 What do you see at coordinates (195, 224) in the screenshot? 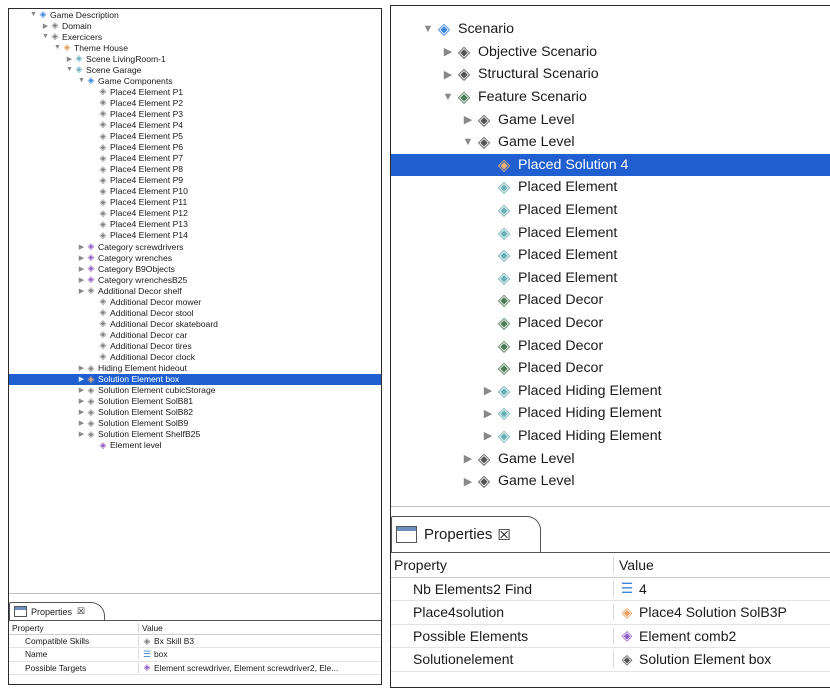
I see `tree-item: ◈ Place4 Element P13` at bounding box center [195, 224].